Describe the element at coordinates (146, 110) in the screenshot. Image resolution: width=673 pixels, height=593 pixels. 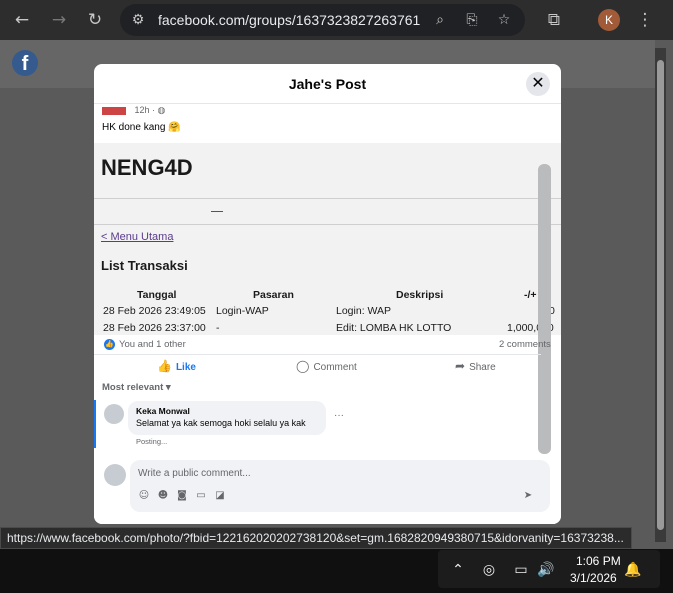
I see `post-time: 12h ·` at that location.